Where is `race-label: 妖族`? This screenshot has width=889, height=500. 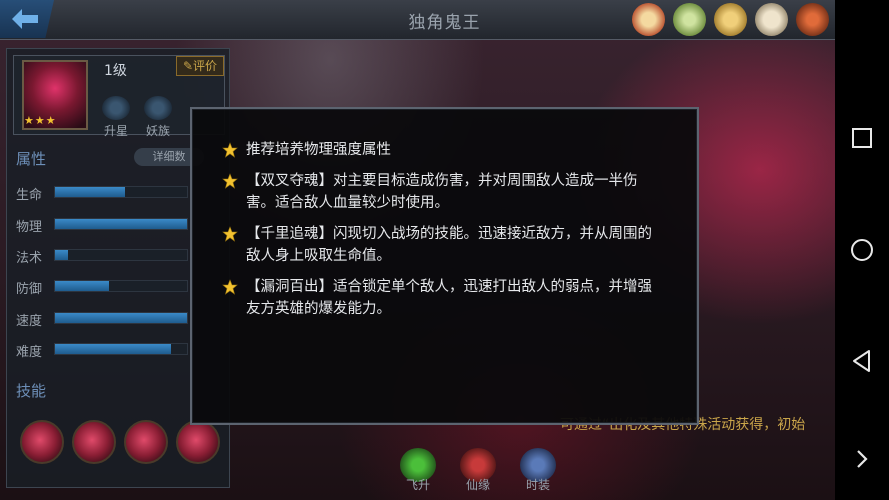
race-label: 妖族 is located at coordinates (157, 131).